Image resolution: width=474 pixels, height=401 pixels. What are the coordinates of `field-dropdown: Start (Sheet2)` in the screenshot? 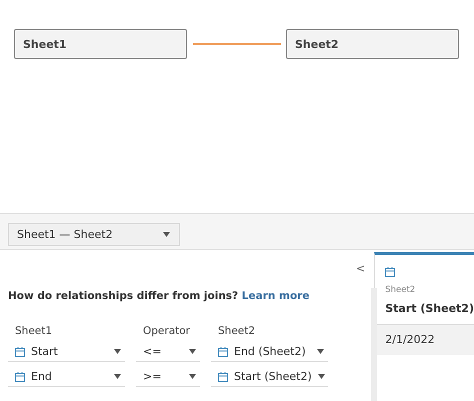 It's located at (269, 377).